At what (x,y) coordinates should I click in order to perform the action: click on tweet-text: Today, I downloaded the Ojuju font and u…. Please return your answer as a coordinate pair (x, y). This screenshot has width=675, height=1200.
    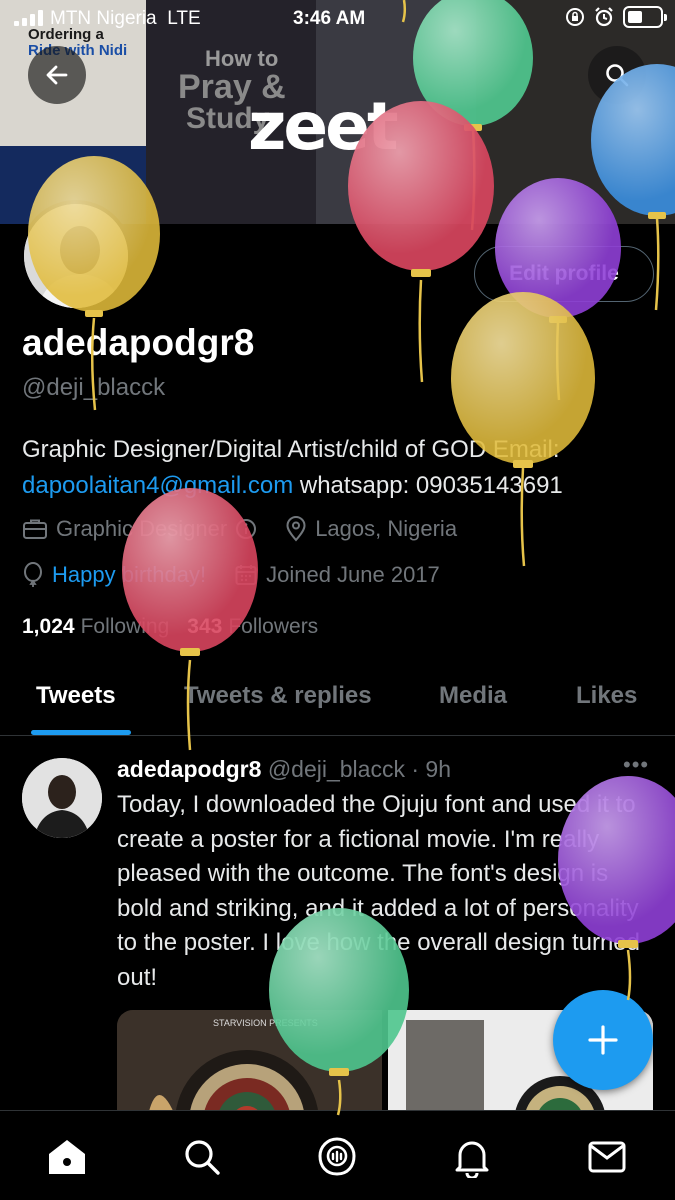
    Looking at the image, I should click on (378, 891).